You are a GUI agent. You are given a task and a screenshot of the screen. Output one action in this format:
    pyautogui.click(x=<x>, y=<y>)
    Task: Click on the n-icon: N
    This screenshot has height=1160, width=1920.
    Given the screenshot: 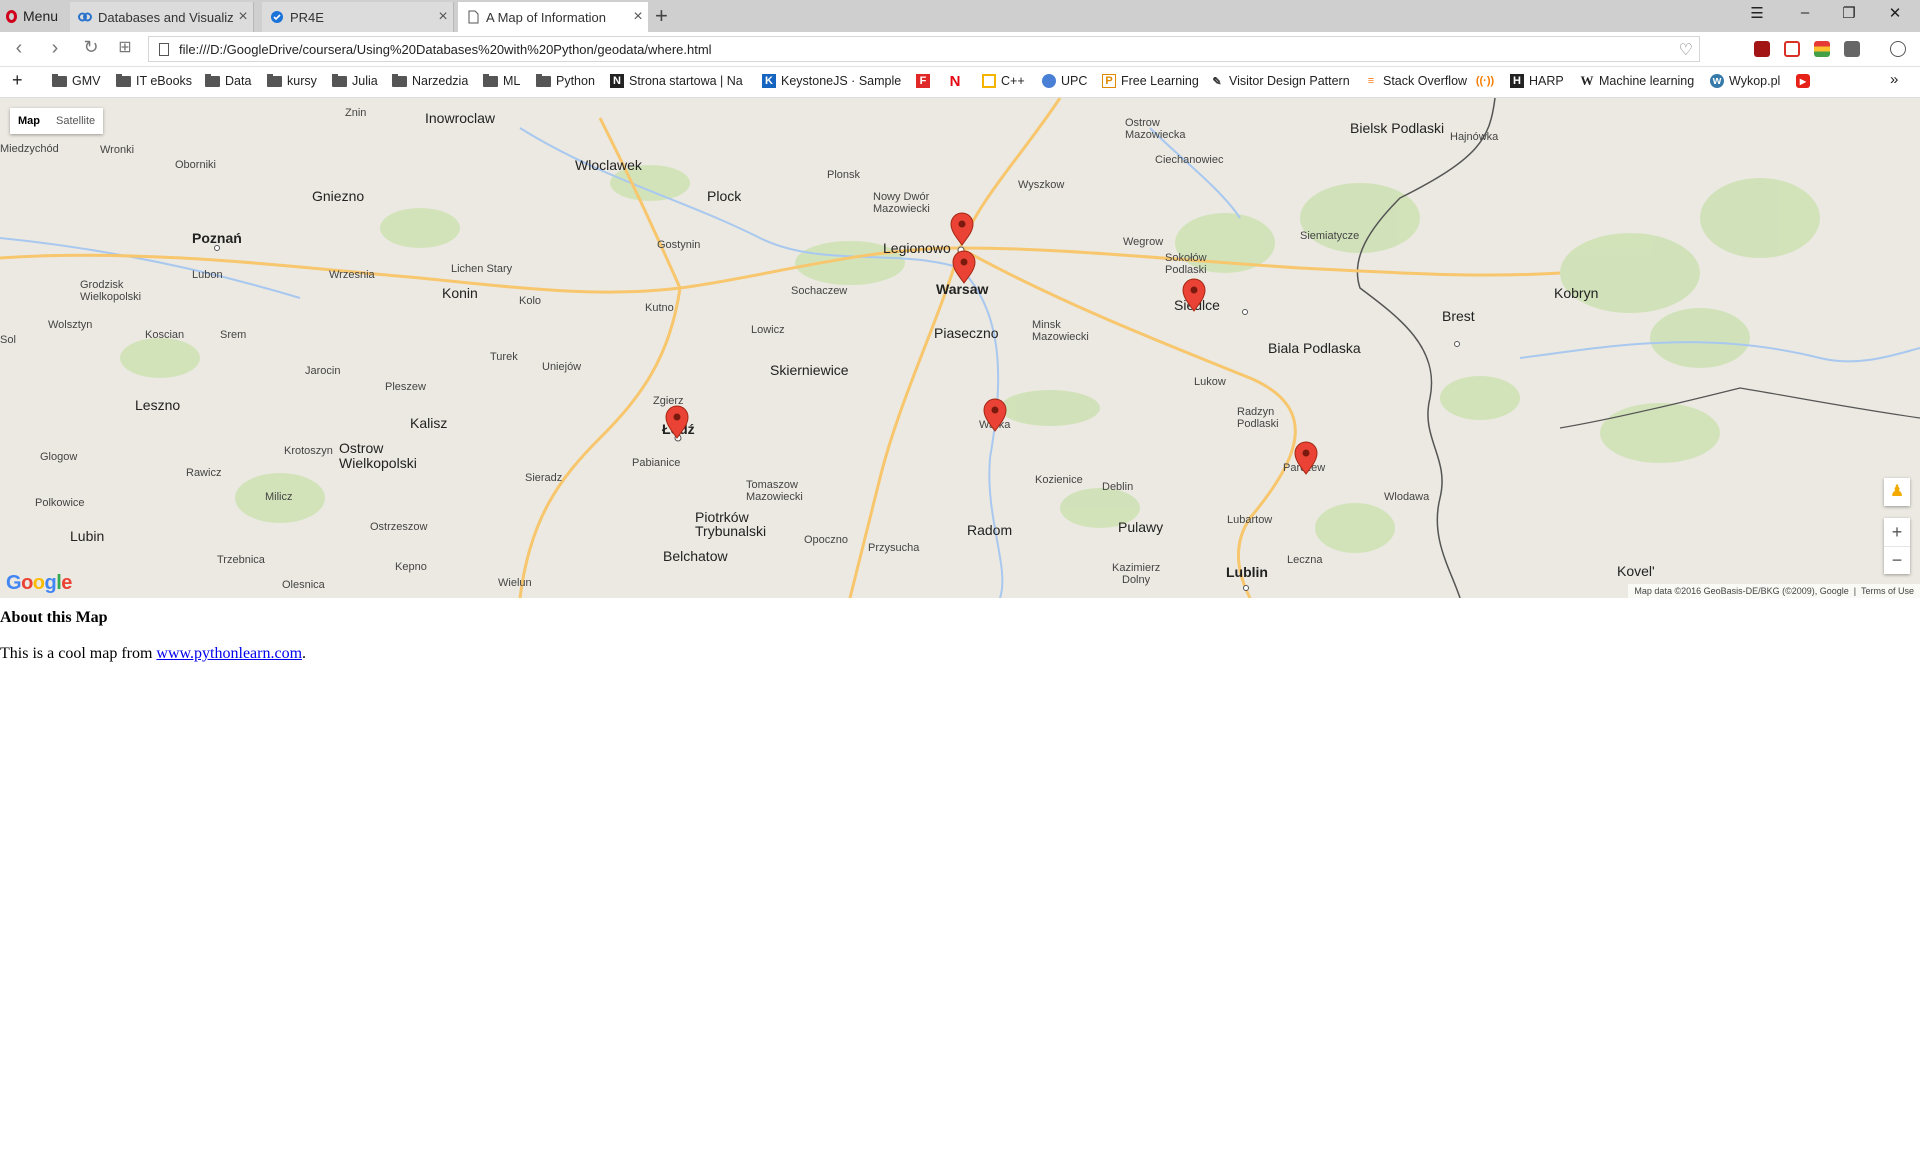 What is the action you would take?
    pyautogui.click(x=617, y=81)
    